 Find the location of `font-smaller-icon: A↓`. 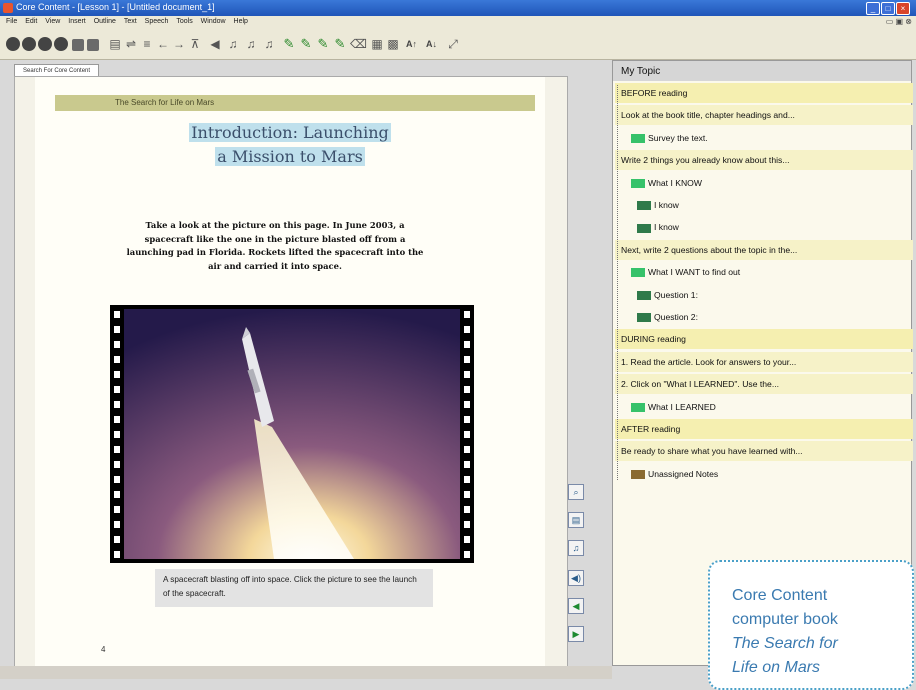

font-smaller-icon: A↓ is located at coordinates (431, 46).